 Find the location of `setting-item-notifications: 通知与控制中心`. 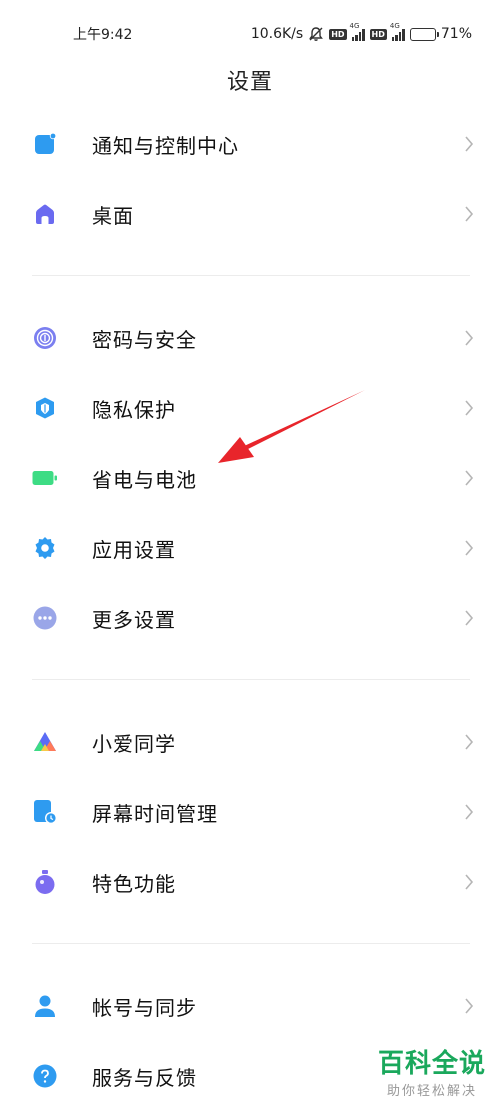

setting-item-notifications: 通知与控制中心 is located at coordinates (250, 144).